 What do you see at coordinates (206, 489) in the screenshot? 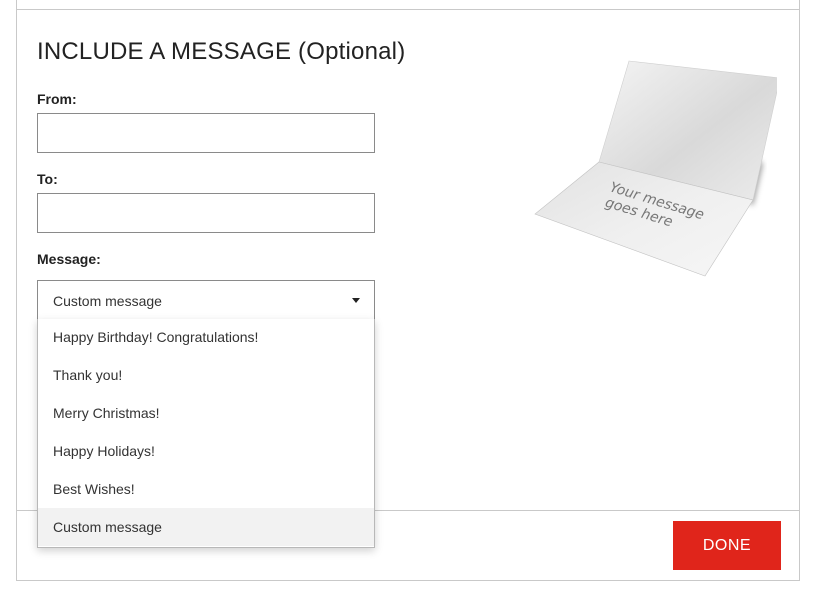
I see `dropdown-option-best-wishes: Best Wishes!` at bounding box center [206, 489].